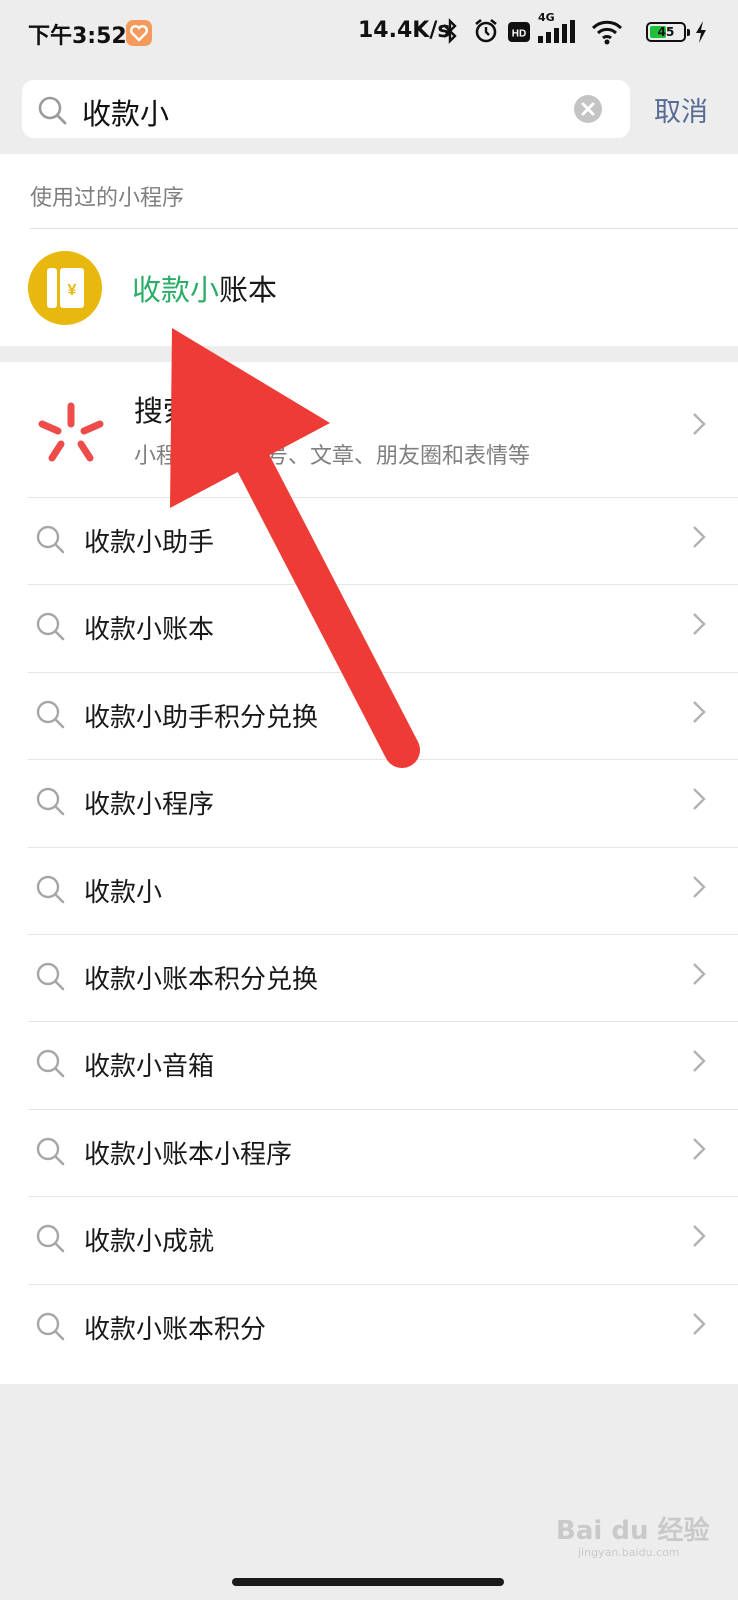 This screenshot has width=738, height=1600. What do you see at coordinates (332, 456) in the screenshot?
I see `global-search-subtitle: 小程序、公众号、文章、朋友圈和表情等` at bounding box center [332, 456].